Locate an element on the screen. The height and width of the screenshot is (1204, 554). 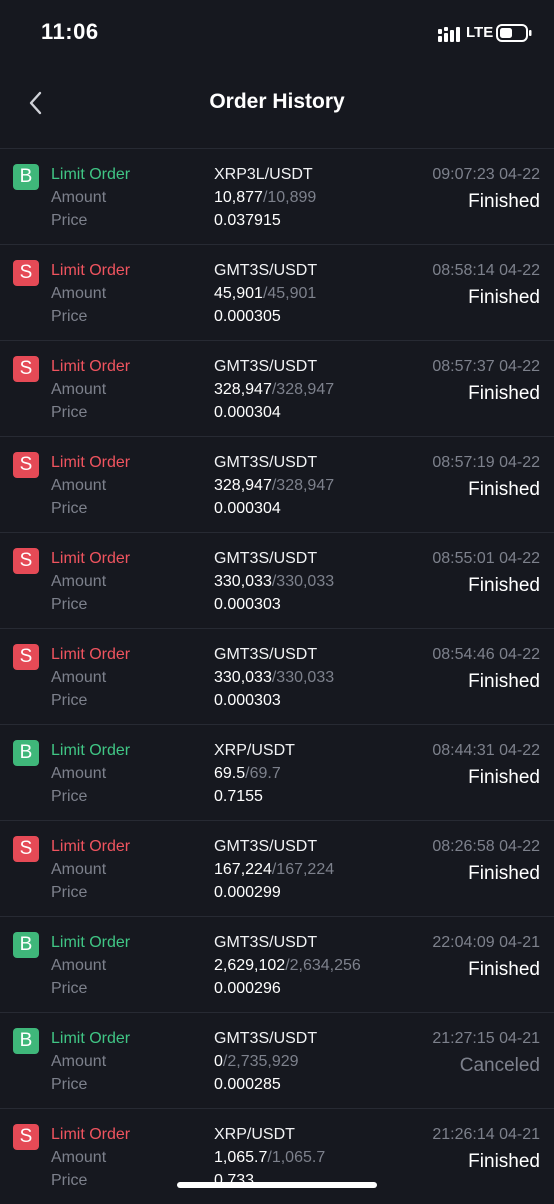
filled-amount: 0 is located at coordinates (218, 1061).